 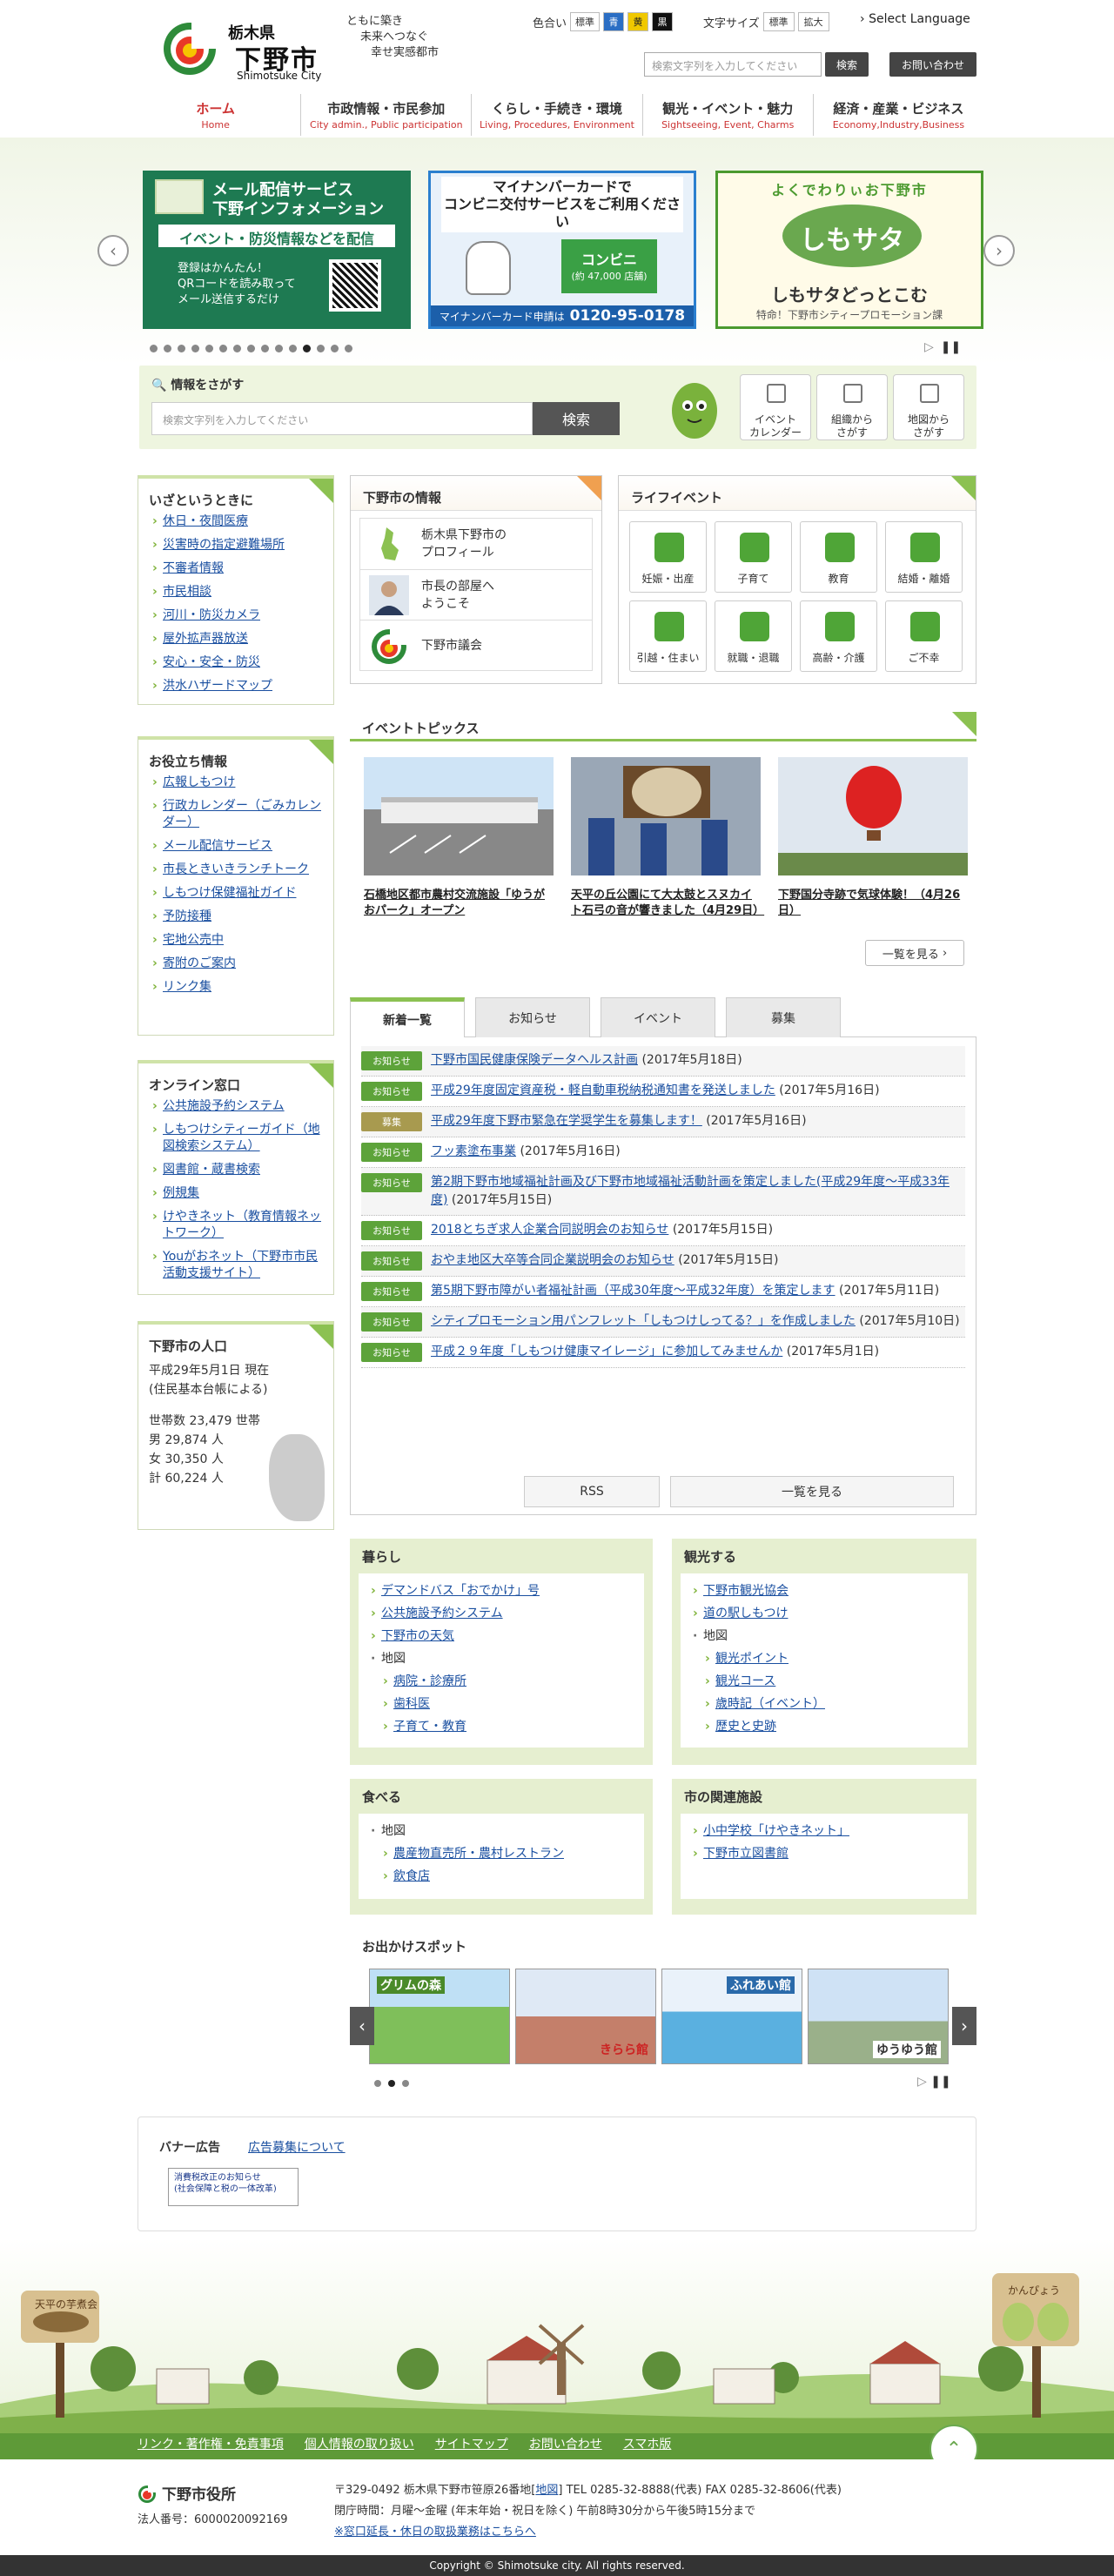 I want to click on city-profile-link: 栃木県下野市の プロフィール, so click(x=476, y=544).